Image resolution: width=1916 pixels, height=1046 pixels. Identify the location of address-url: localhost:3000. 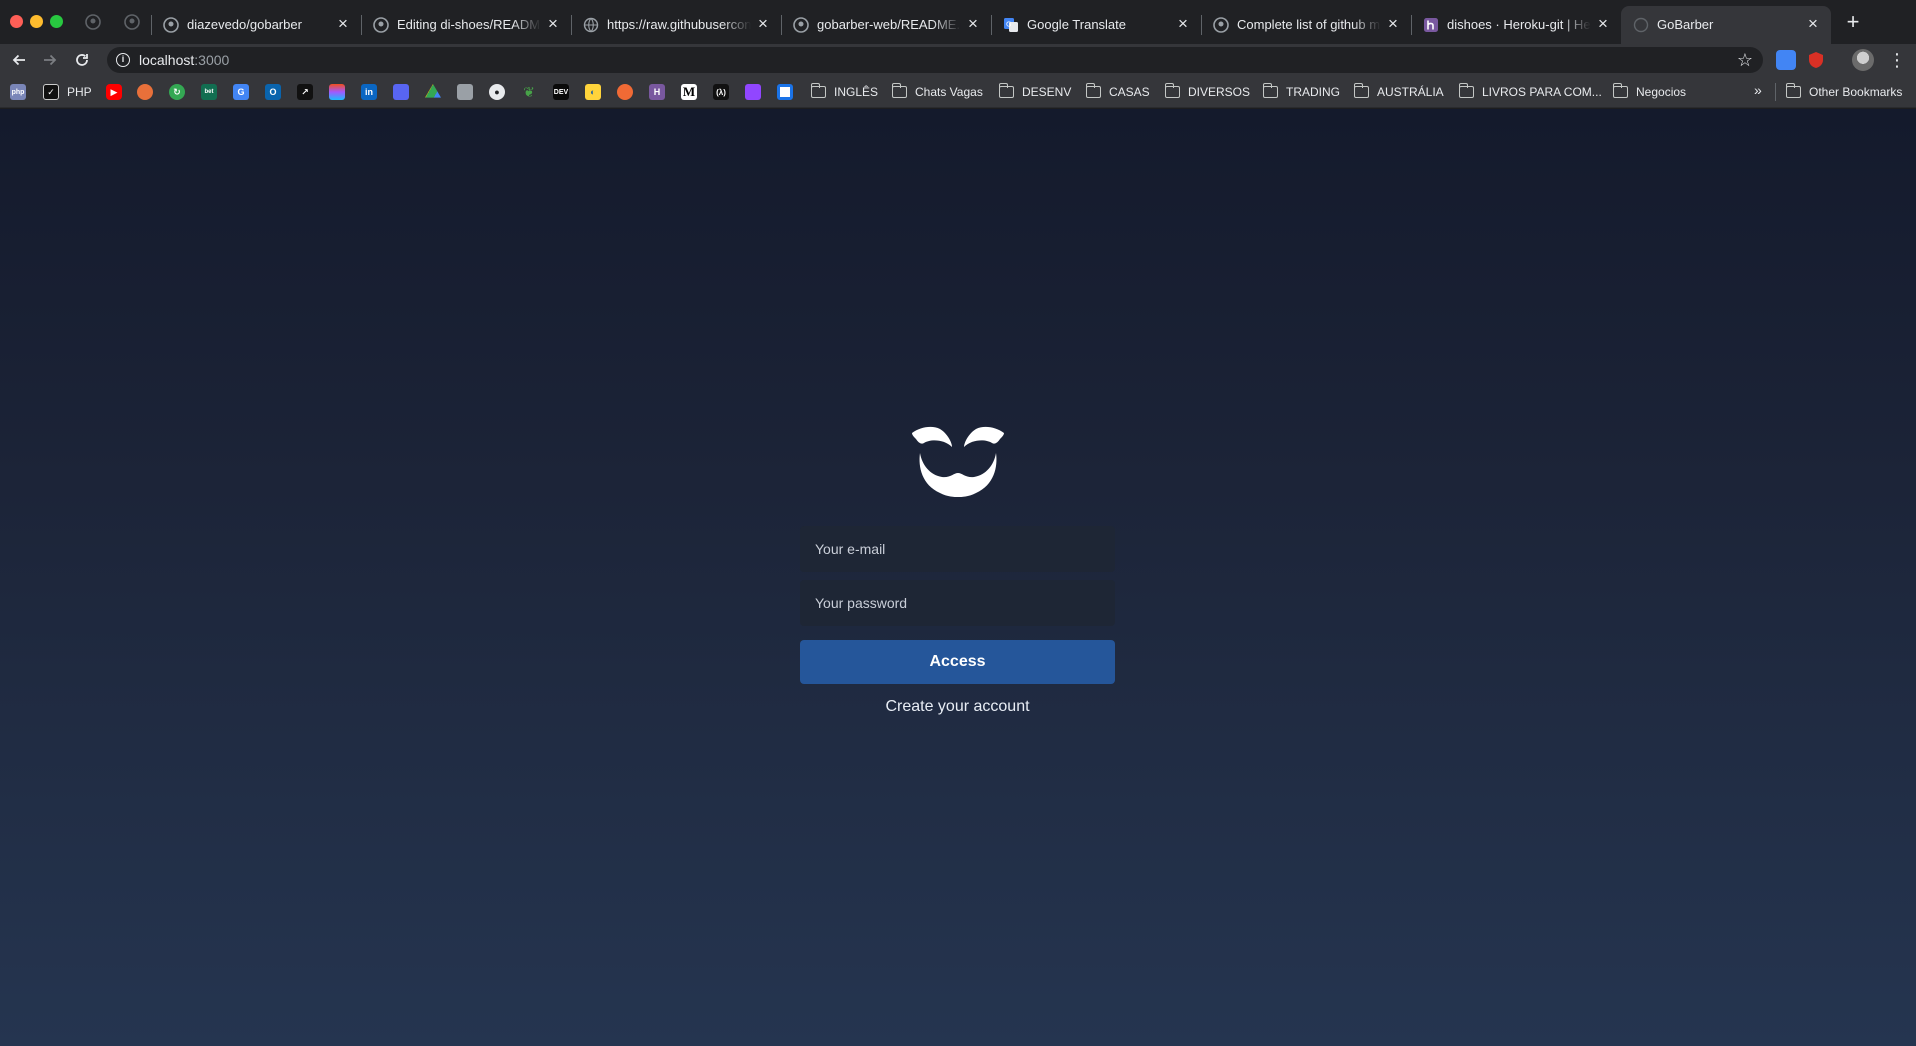
(184, 60).